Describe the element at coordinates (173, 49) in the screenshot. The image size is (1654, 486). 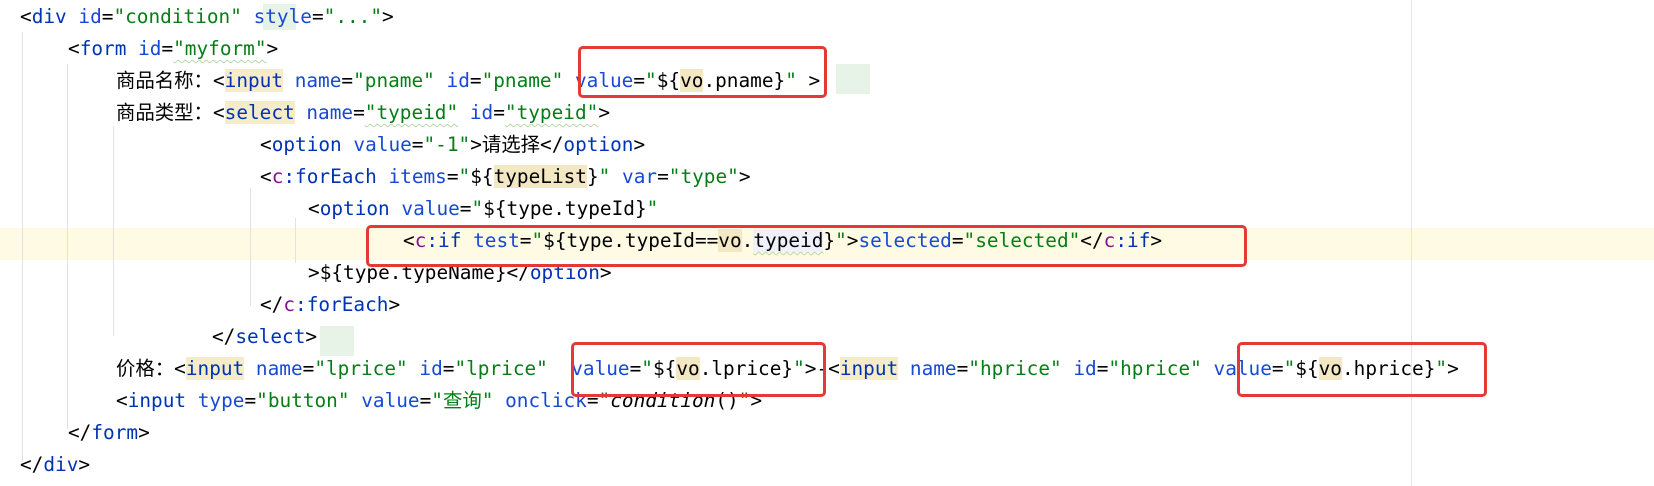
I see `code-line: <form id="myform">` at that location.